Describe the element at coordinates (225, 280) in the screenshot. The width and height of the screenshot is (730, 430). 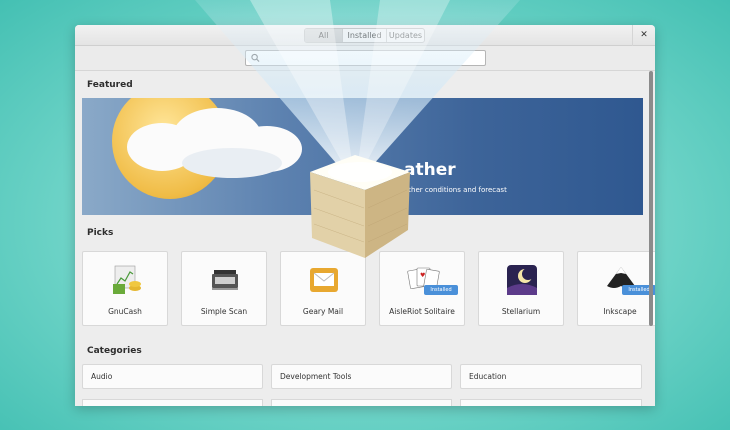
I see `scanner-icon` at that location.